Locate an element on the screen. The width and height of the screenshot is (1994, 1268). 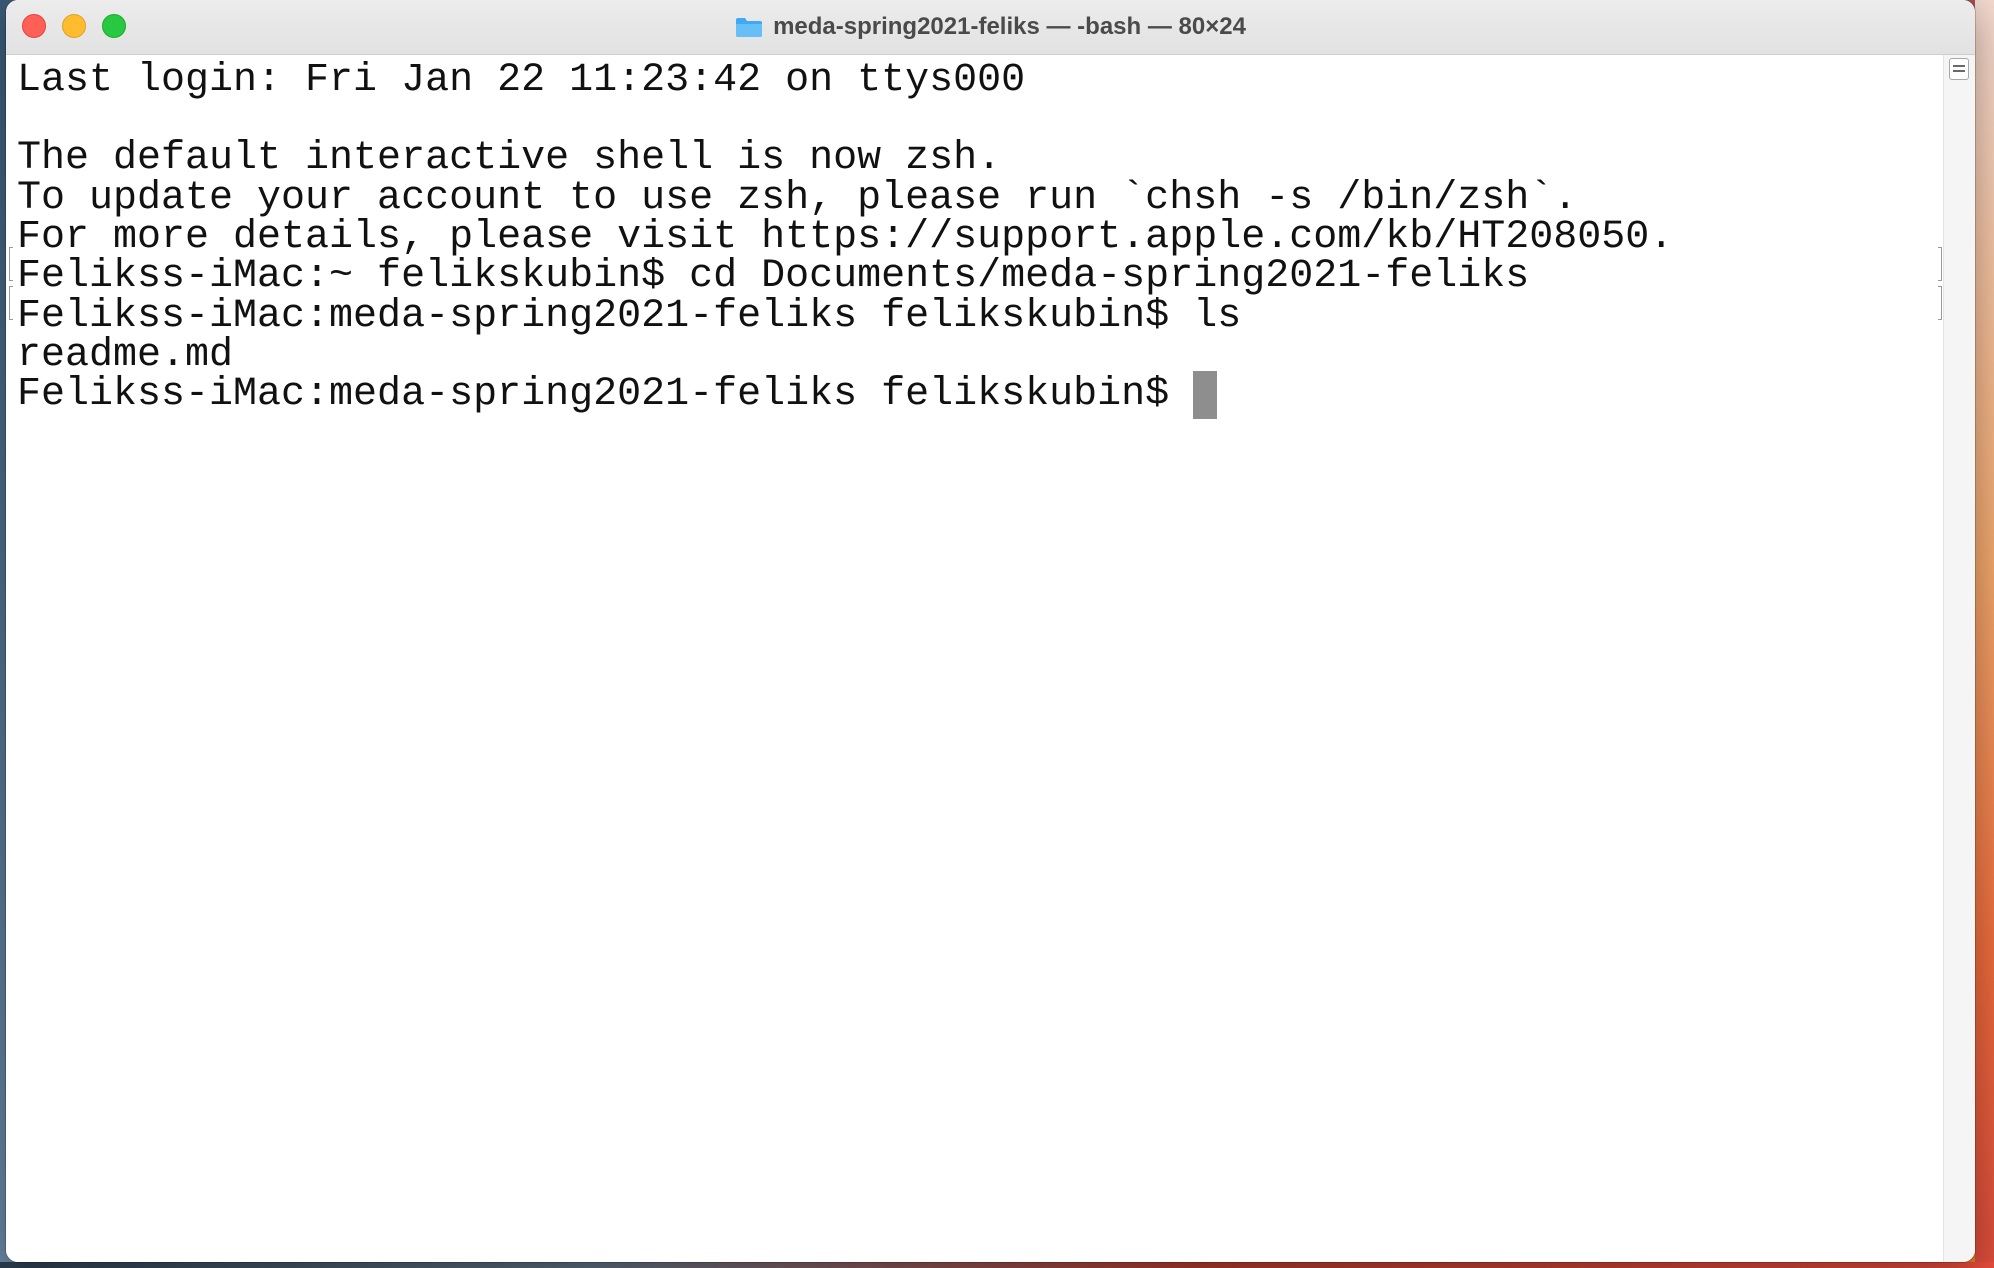
text-cursor is located at coordinates (1205, 395).